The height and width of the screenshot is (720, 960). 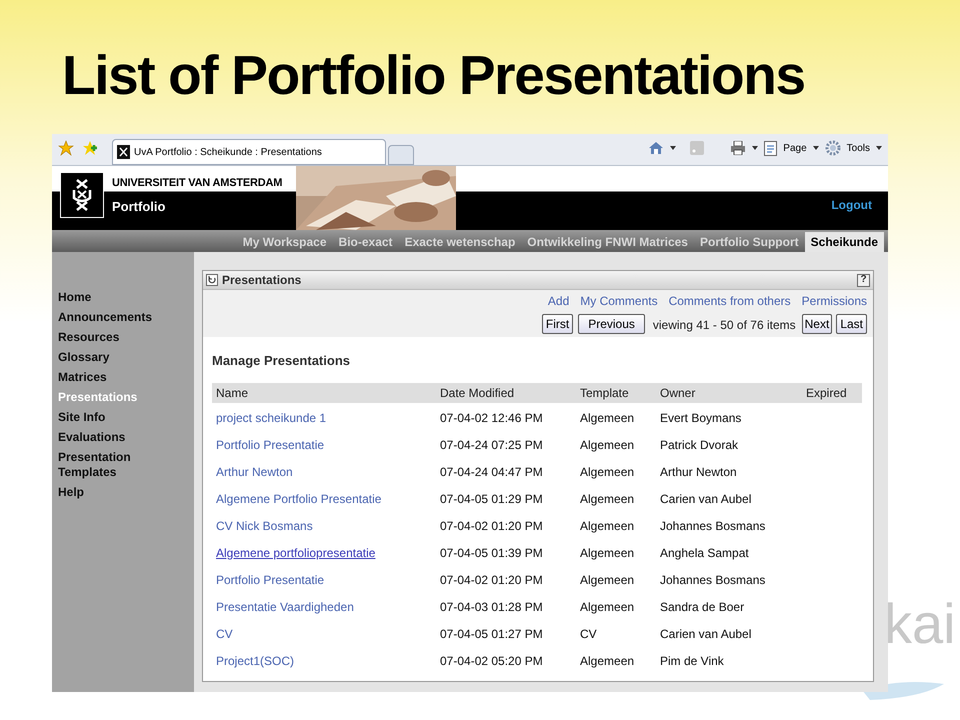 I want to click on table-cell: Evert Boymans, so click(x=729, y=416).